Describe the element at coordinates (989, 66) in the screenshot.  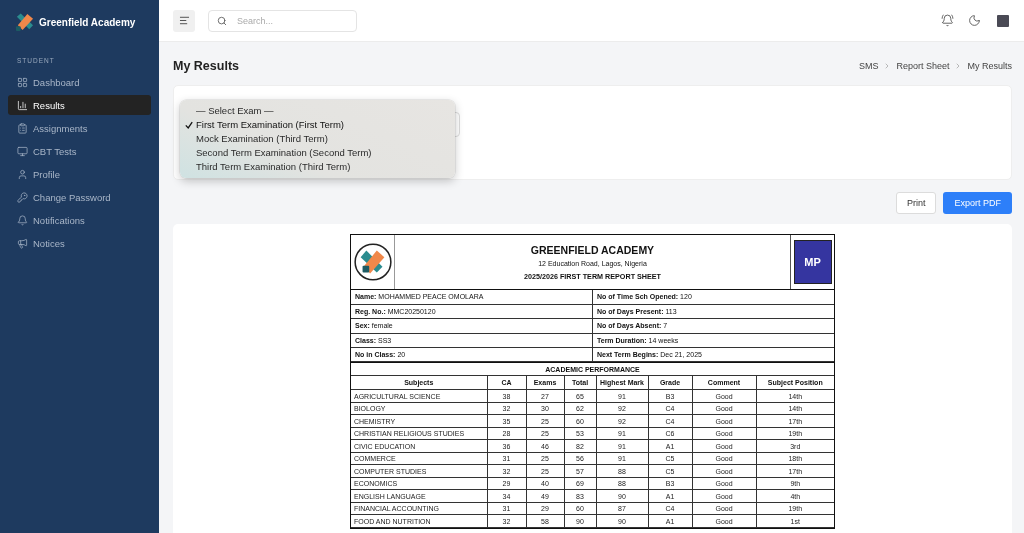
I see `breadcrumb-current: My Results` at that location.